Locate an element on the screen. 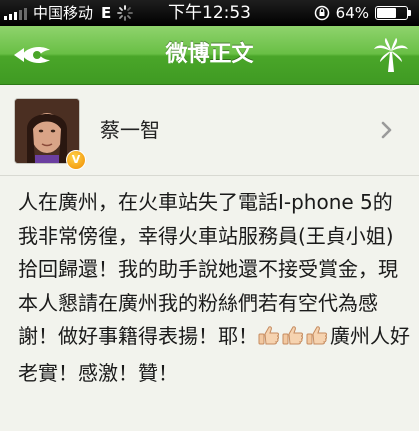 The height and width of the screenshot is (431, 419). nav-bar: 微博正文 is located at coordinates (209, 55).